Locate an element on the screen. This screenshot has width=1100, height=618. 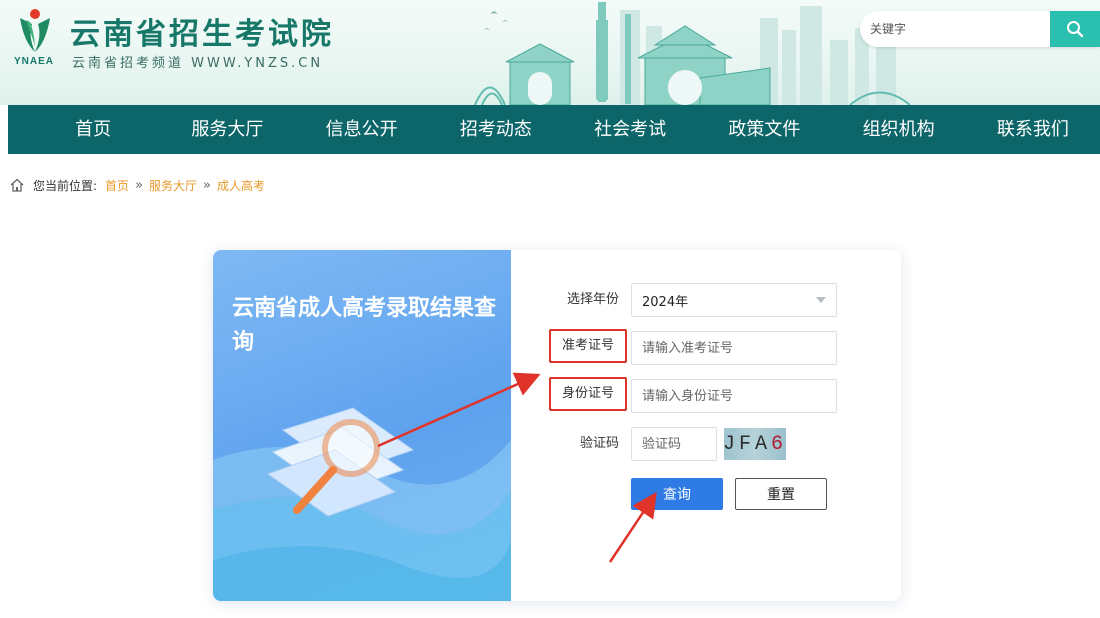
nav-item-contact: 联系我们 is located at coordinates (1033, 129).